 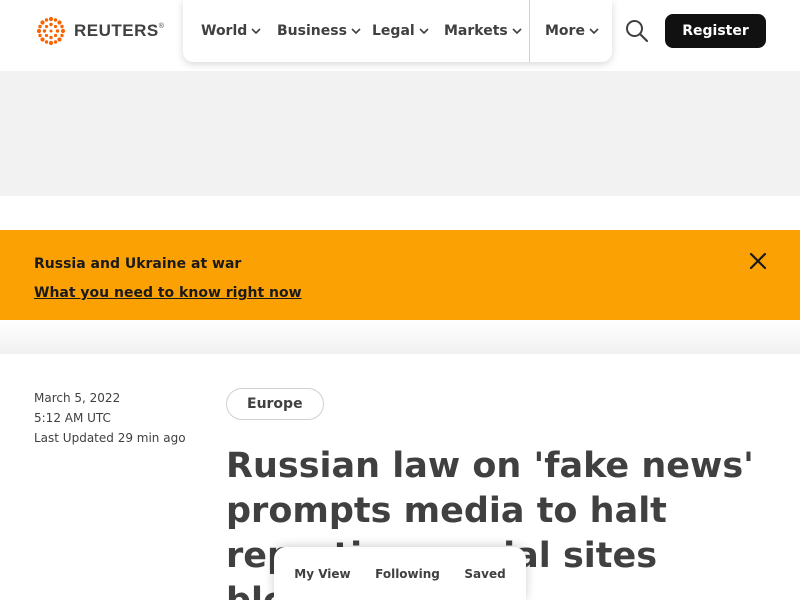 I want to click on section-tag-europe: Europe, so click(x=275, y=404).